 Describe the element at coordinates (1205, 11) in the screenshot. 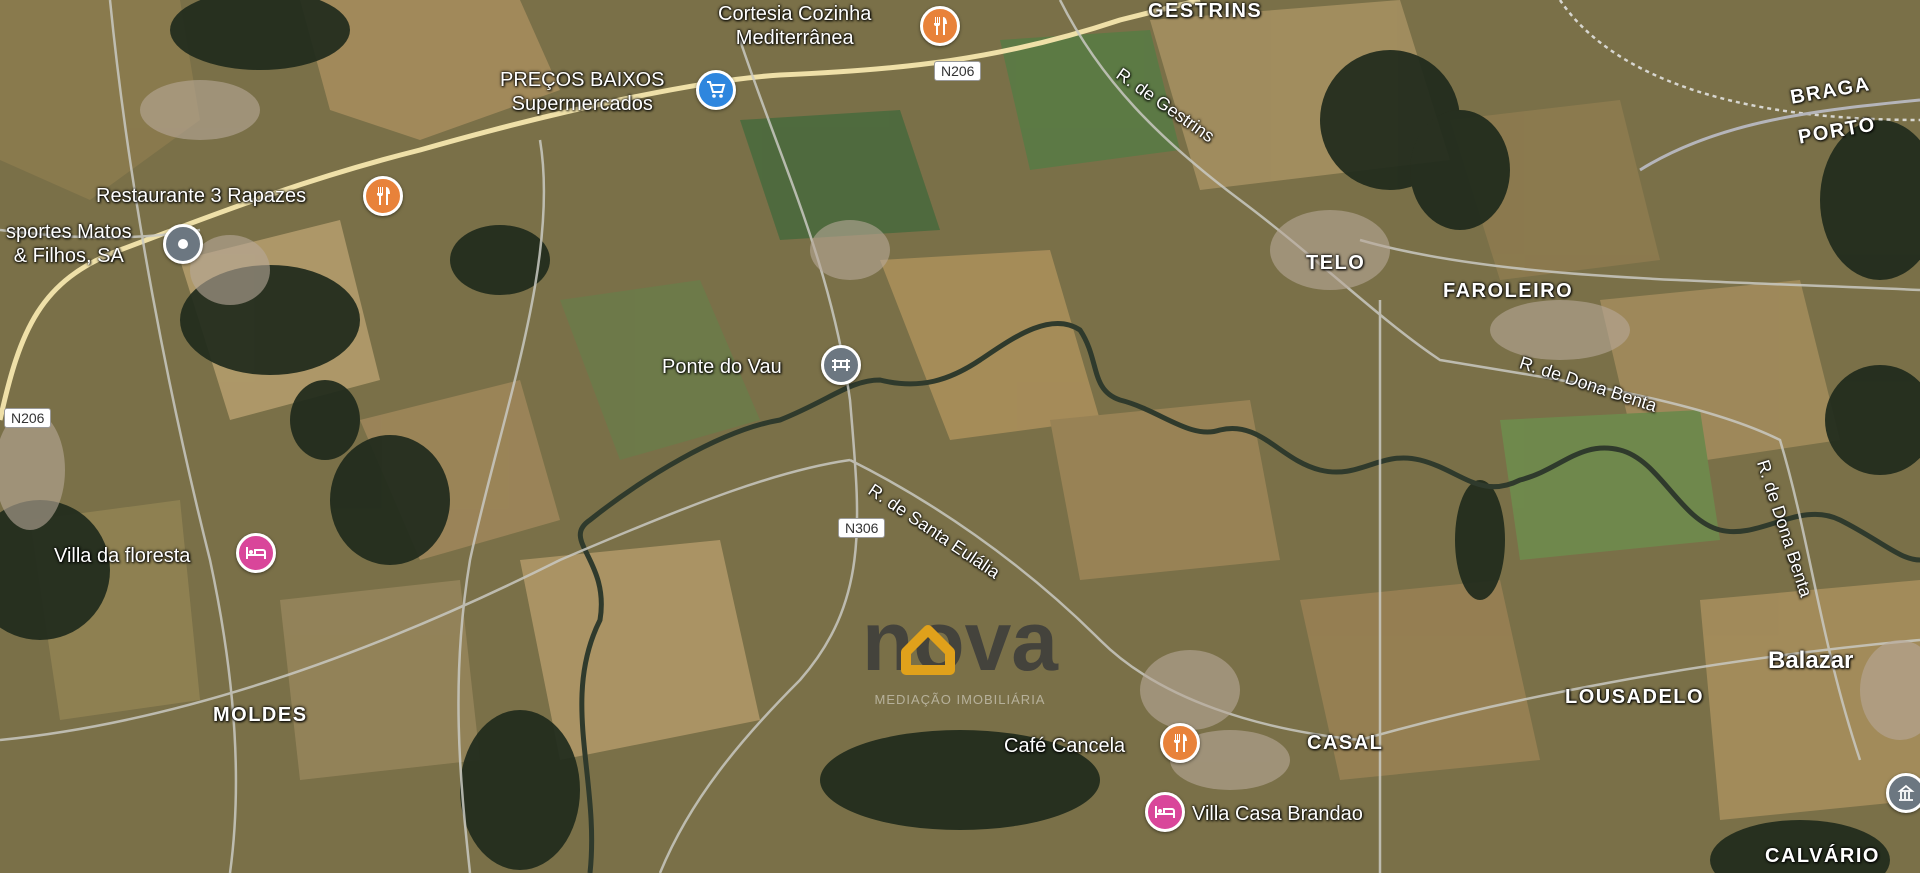

I see `place-gestrins: GESTRINS` at that location.